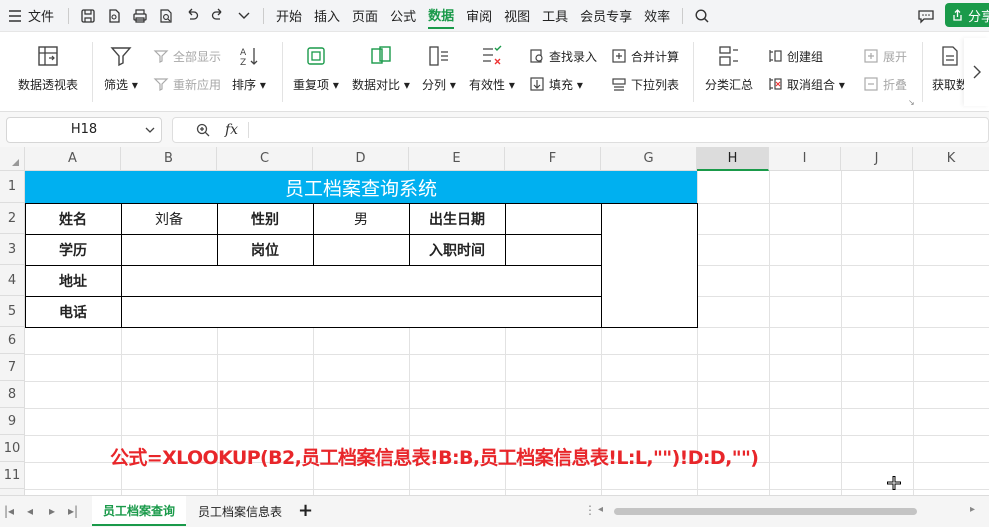  Describe the element at coordinates (48, 62) in the screenshot. I see `pivot-table-button: 数据透视表` at that location.